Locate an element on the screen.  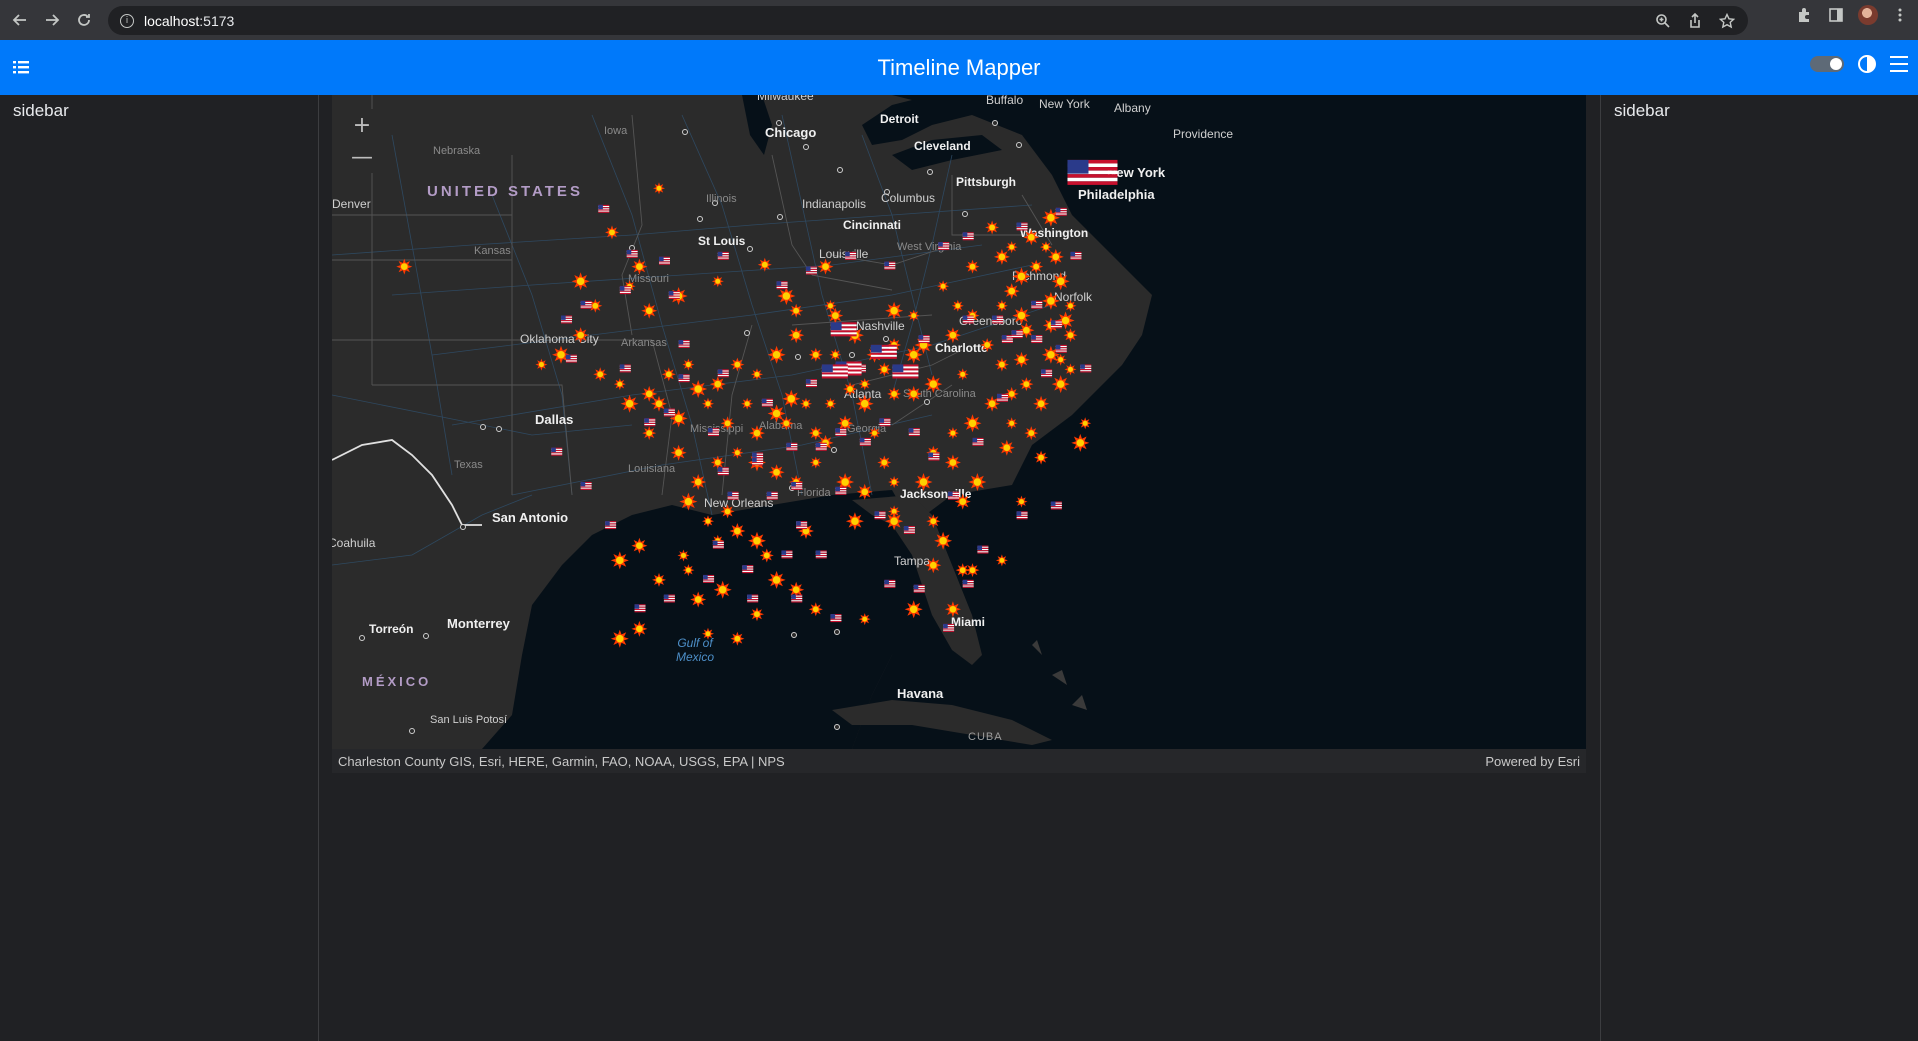
hamburger-menu-icon is located at coordinates (1899, 64).